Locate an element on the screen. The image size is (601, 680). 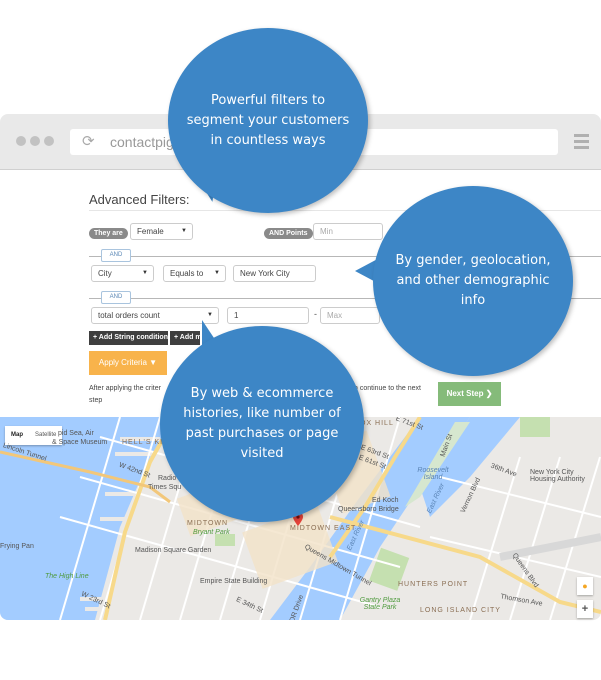
map-label: Roosevelt Island is located at coordinates (433, 474).